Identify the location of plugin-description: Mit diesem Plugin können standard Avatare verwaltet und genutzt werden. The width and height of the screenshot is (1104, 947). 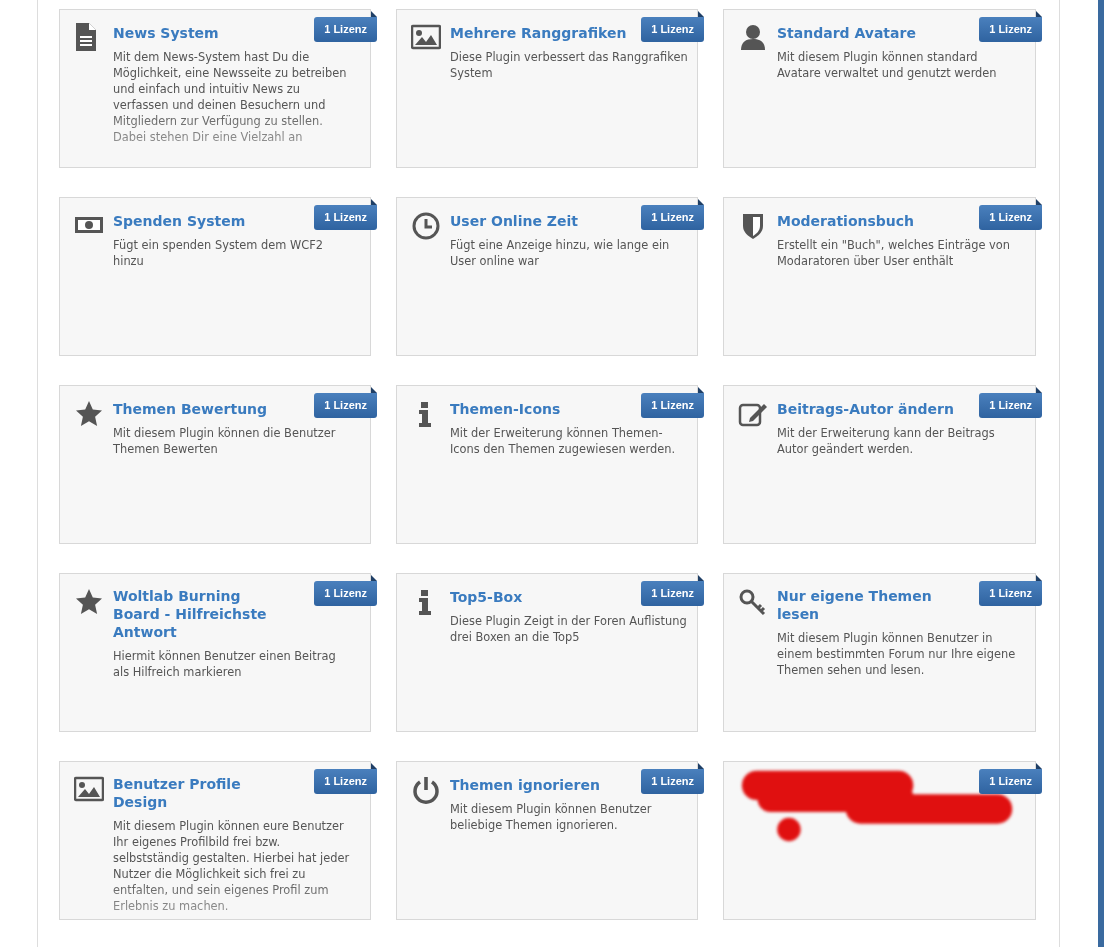
(887, 65).